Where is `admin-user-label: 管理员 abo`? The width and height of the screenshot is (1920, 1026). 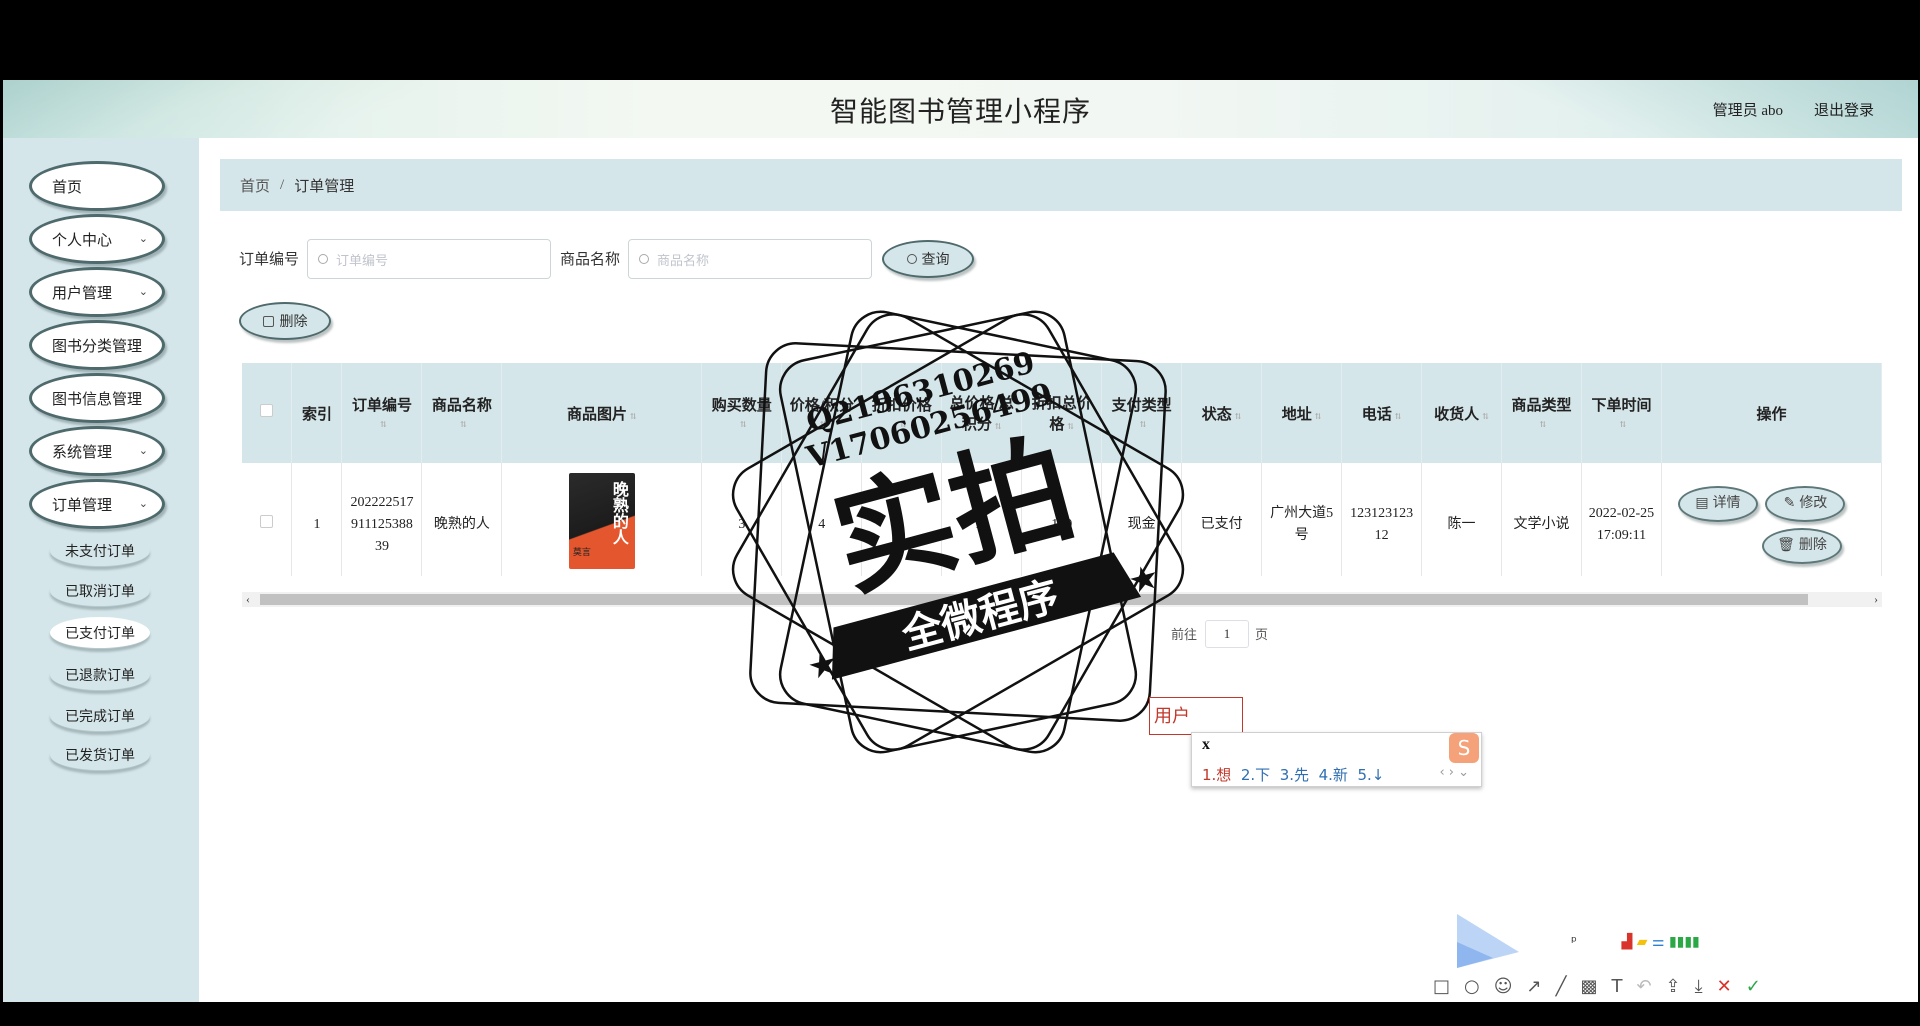 admin-user-label: 管理员 abo is located at coordinates (1747, 111).